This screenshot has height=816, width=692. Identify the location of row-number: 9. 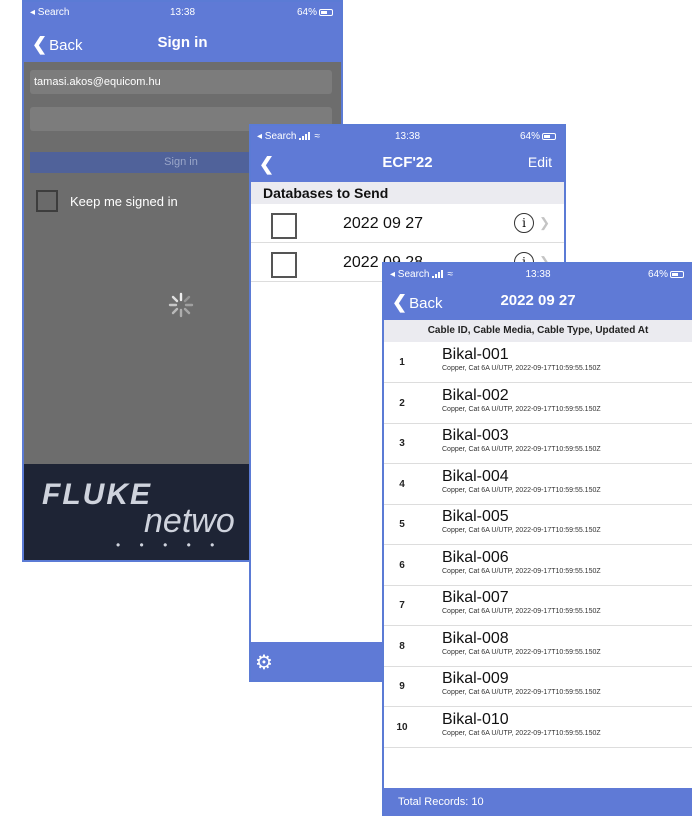
(402, 686).